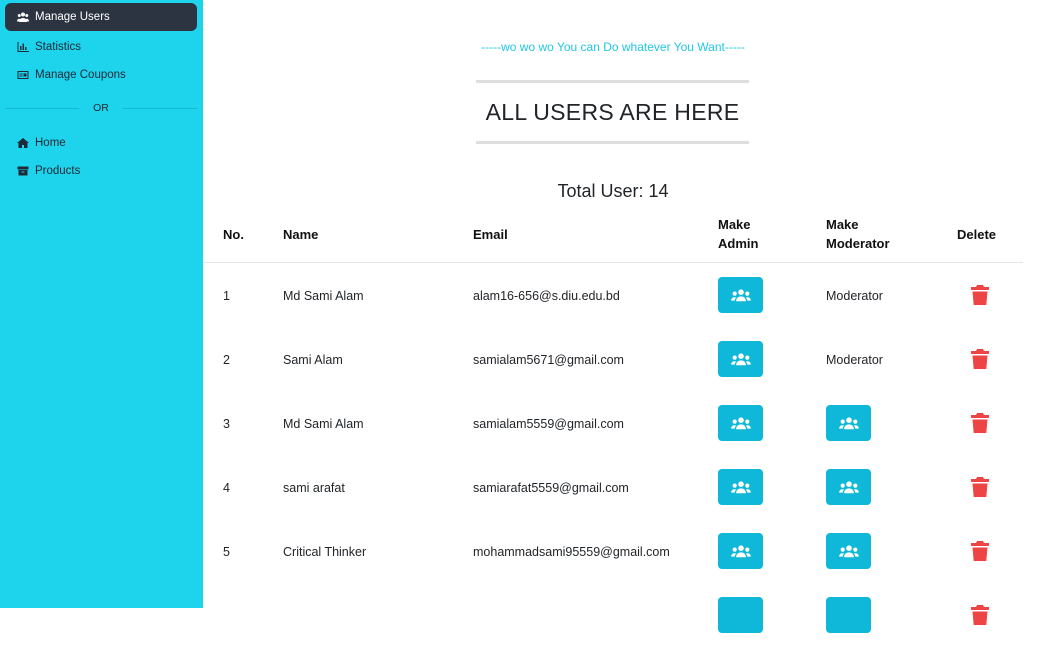  I want to click on col-delete: Delete, so click(977, 234).